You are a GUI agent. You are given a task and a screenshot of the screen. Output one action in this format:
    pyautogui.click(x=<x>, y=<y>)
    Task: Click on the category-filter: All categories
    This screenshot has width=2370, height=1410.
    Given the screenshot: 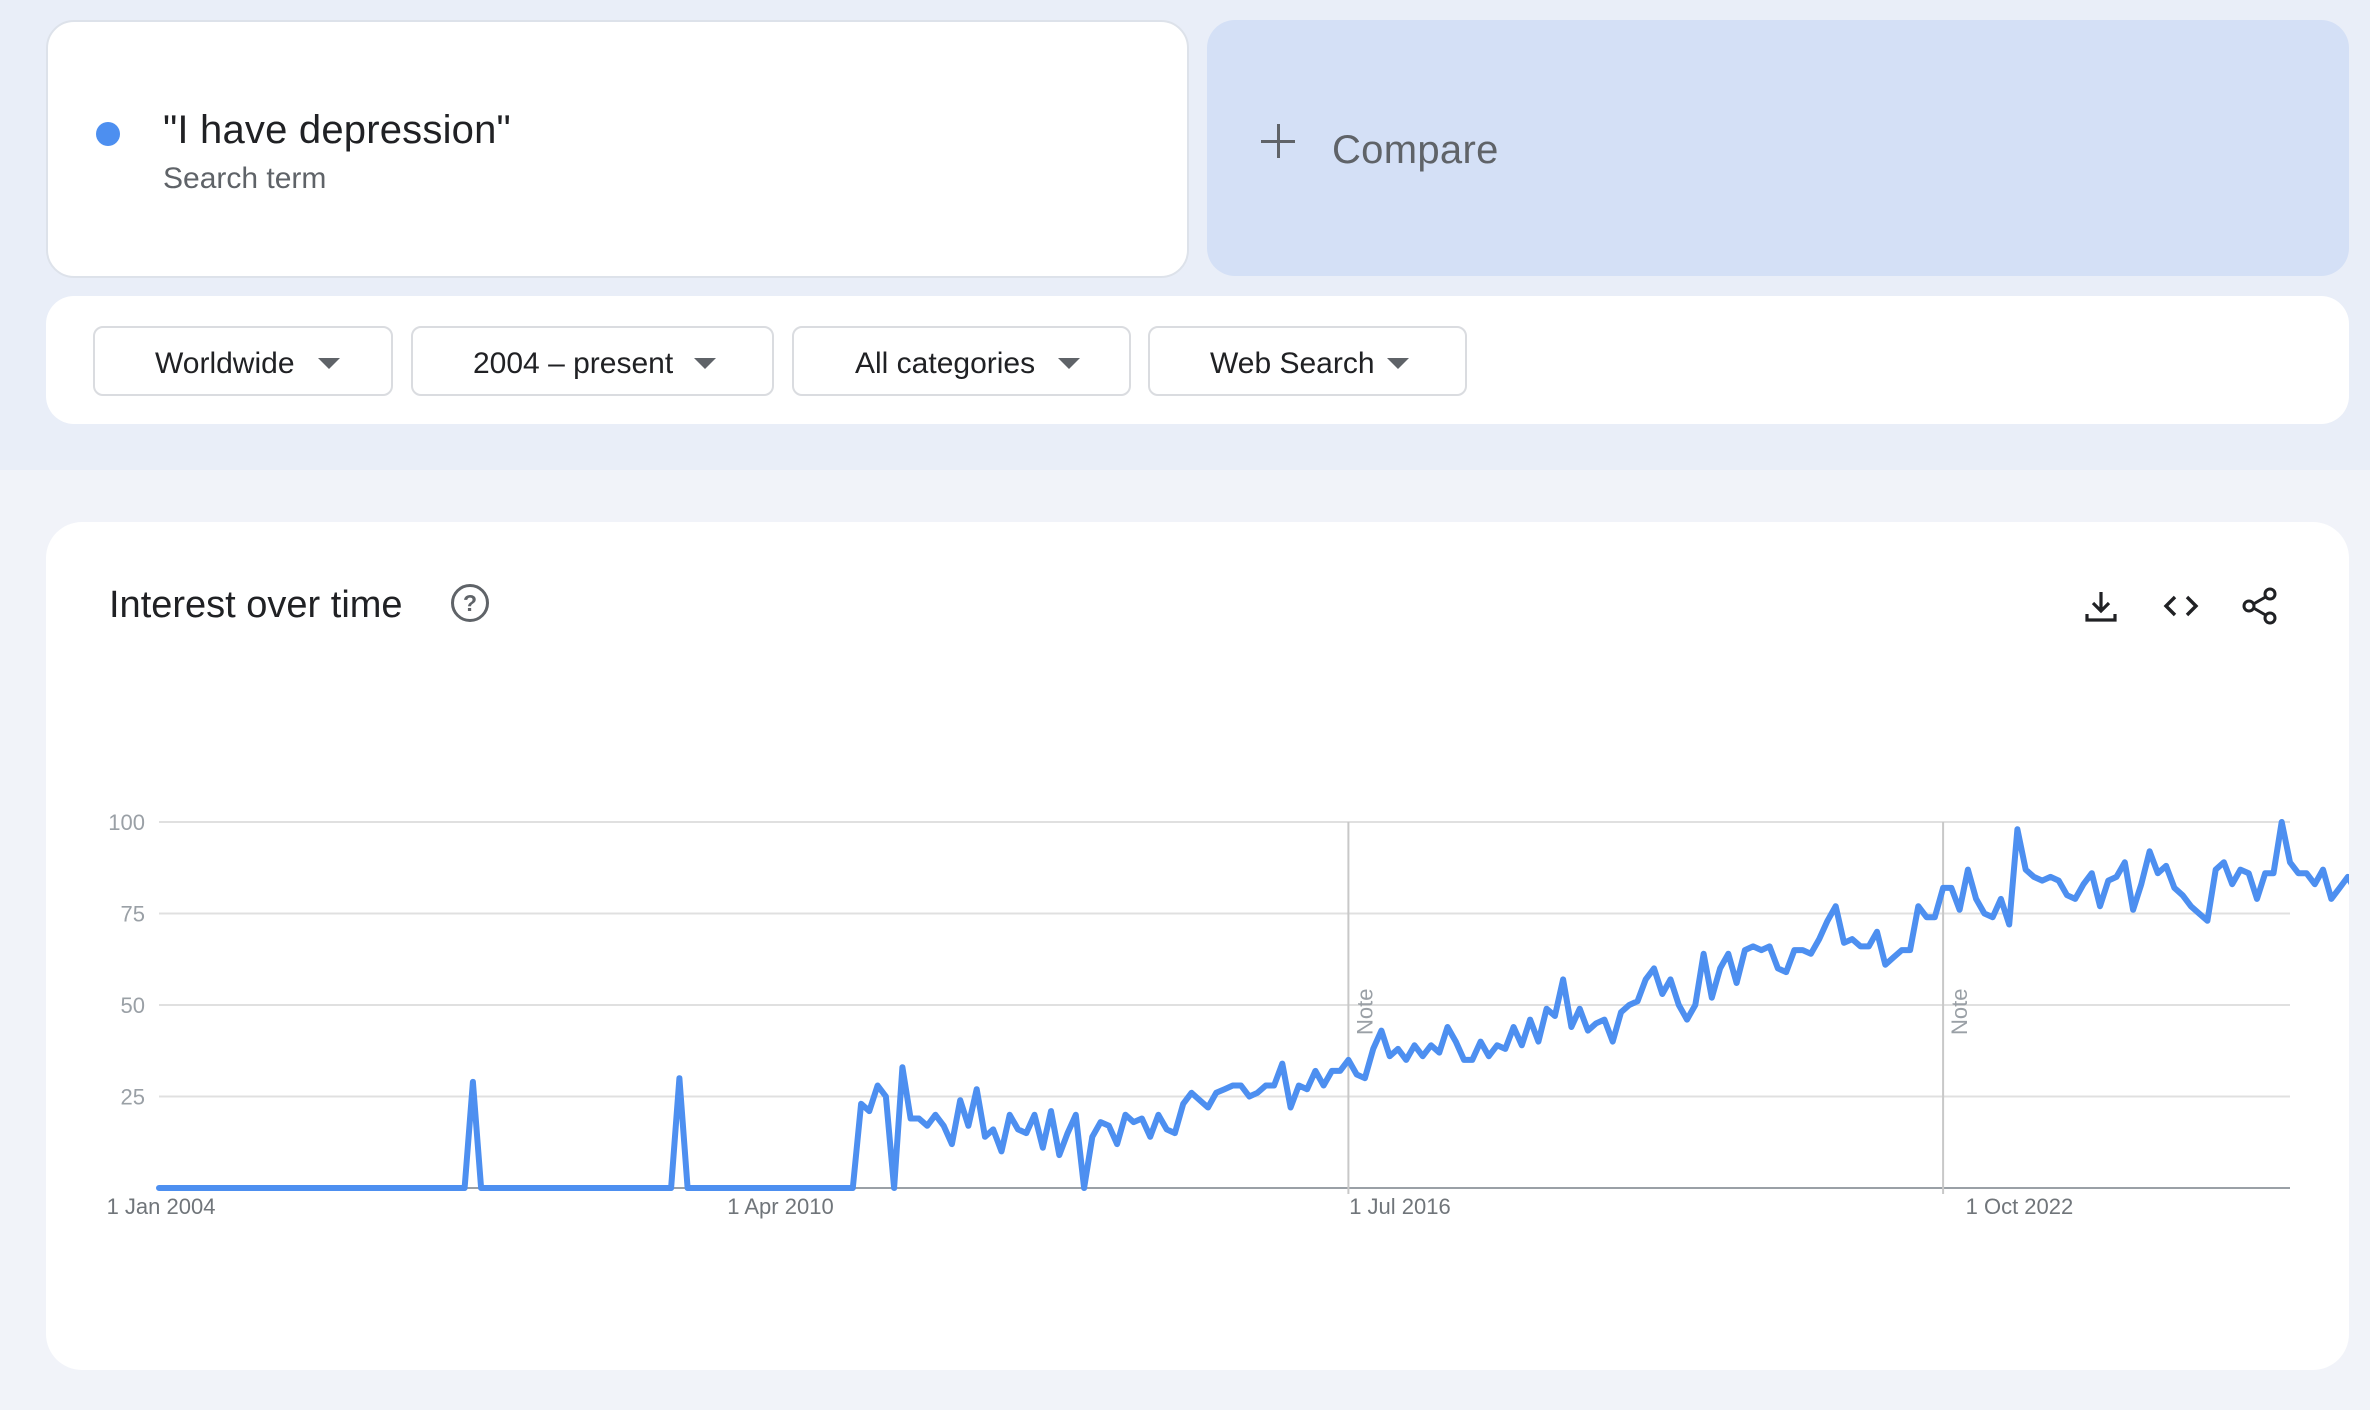 What is the action you would take?
    pyautogui.click(x=961, y=361)
    